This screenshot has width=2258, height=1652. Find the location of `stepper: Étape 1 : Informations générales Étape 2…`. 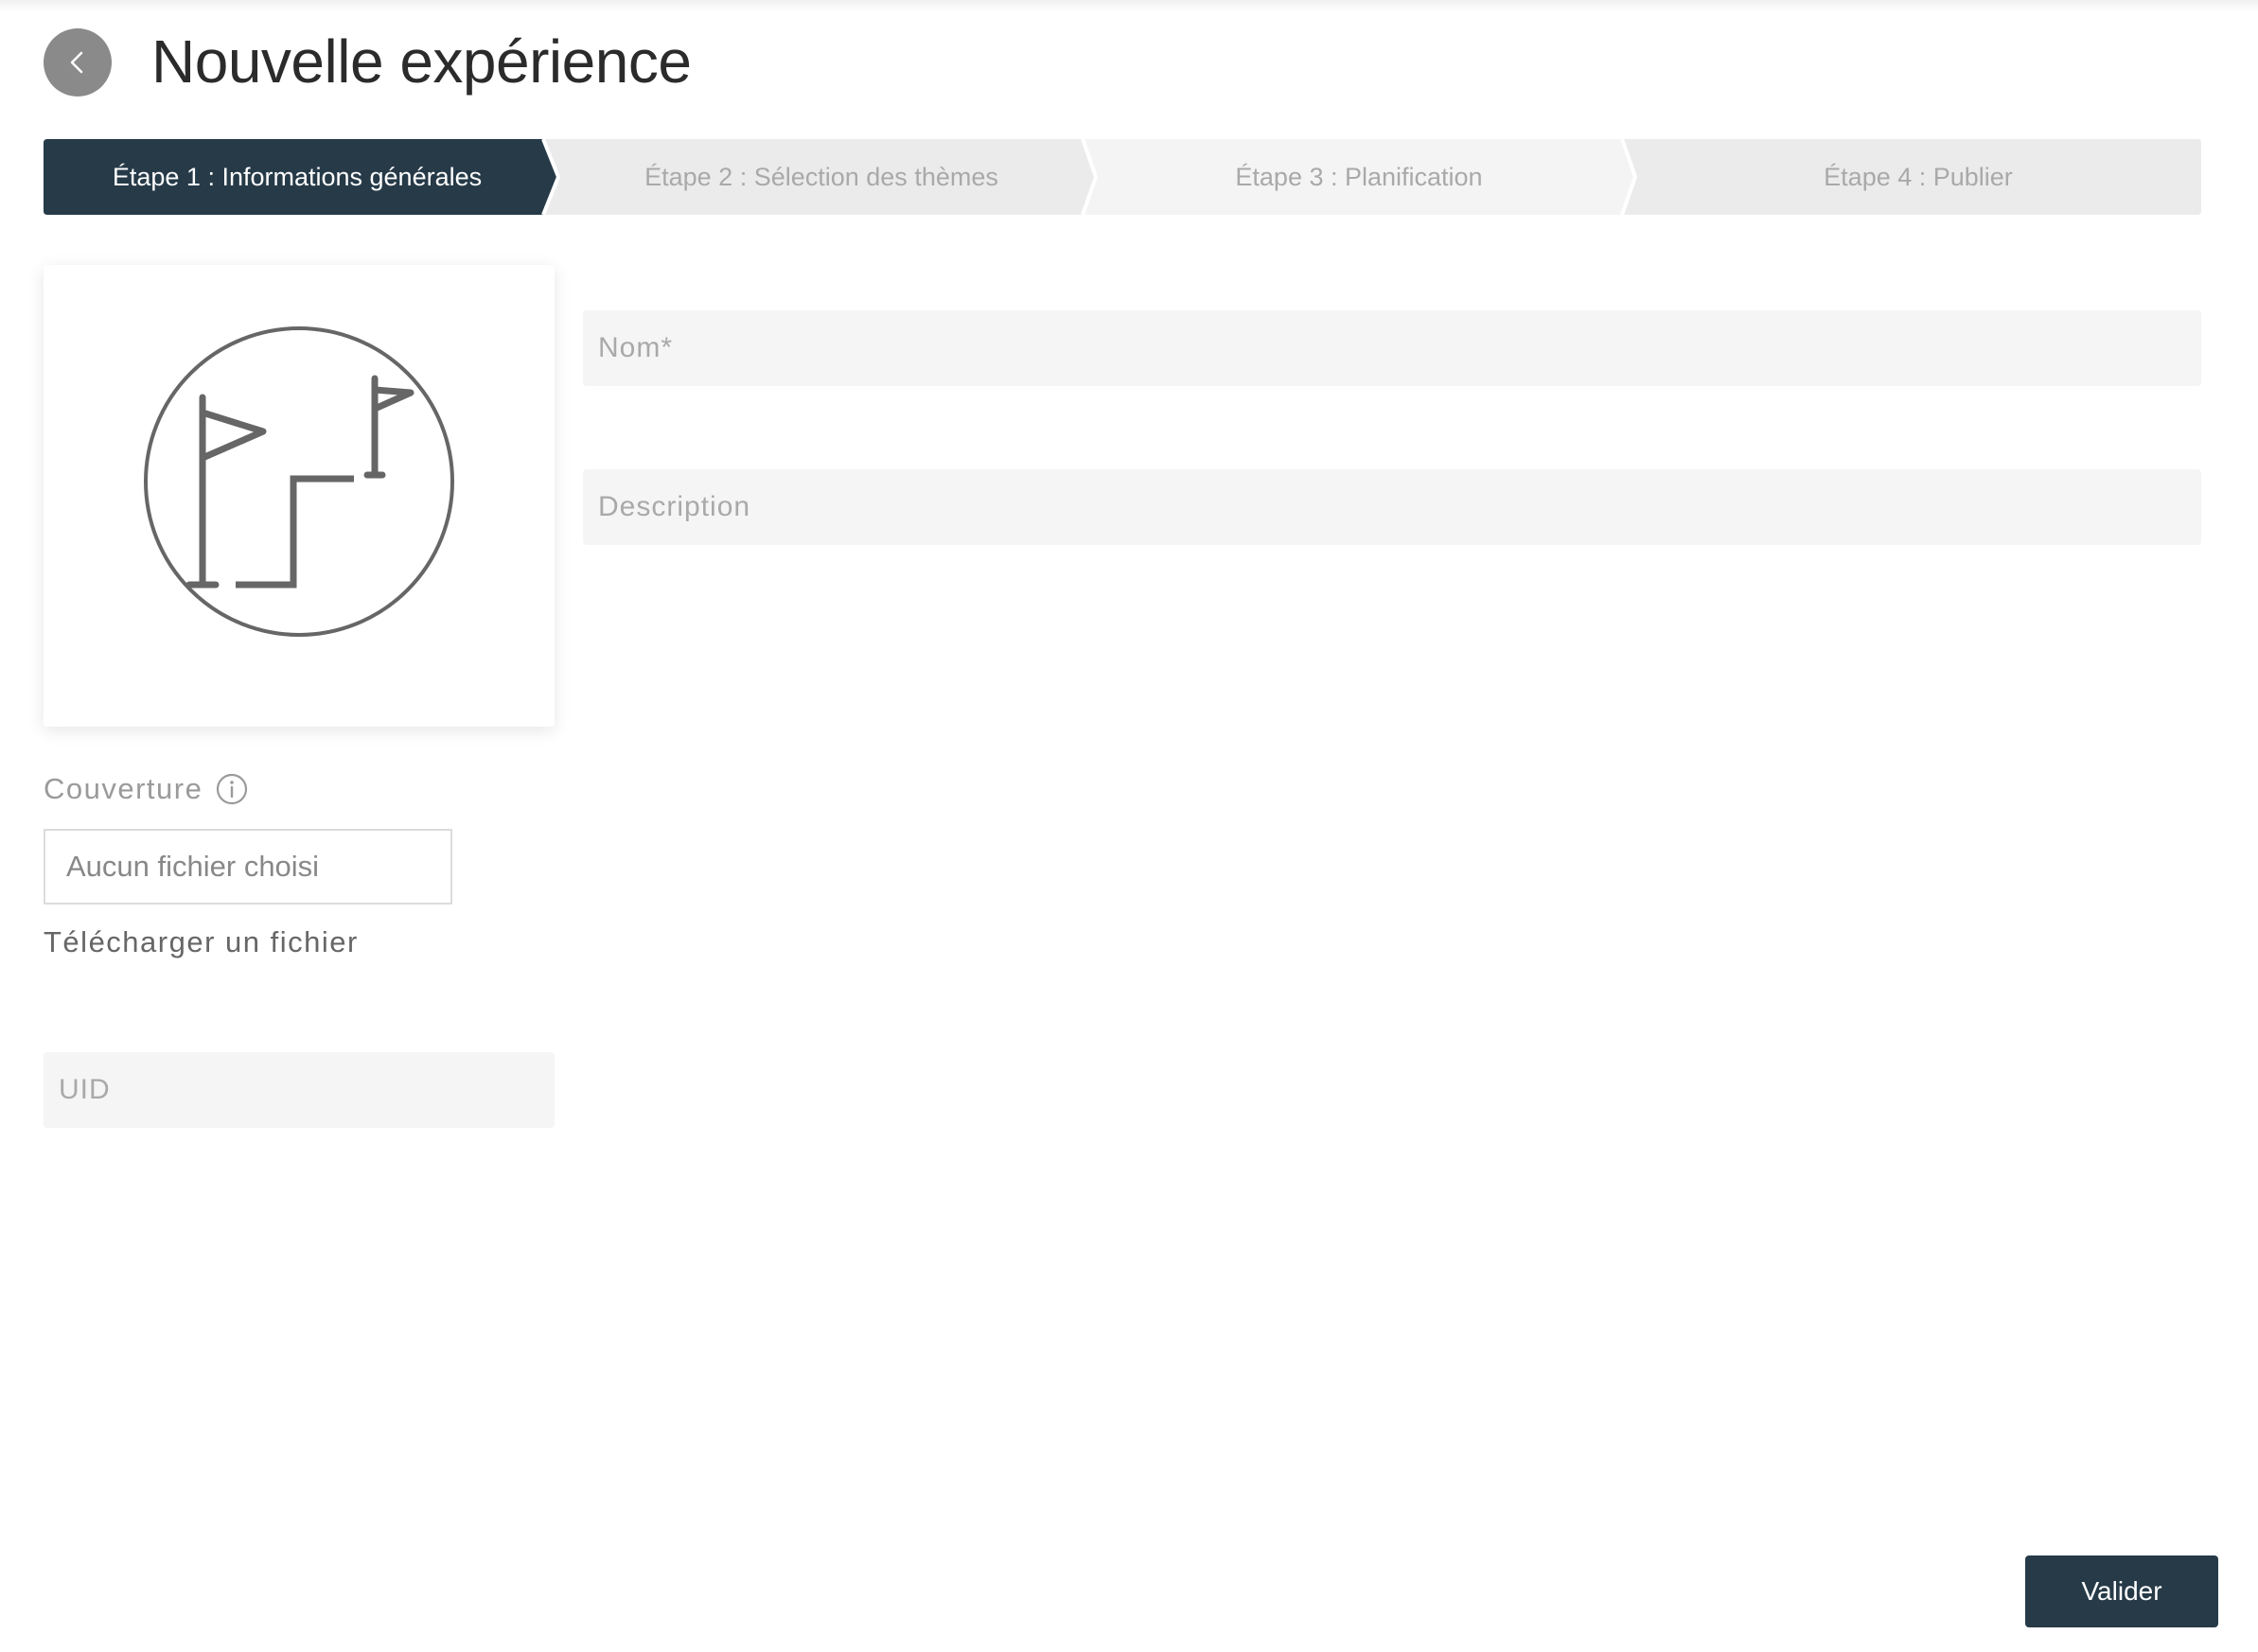

stepper: Étape 1 : Informations générales Étape 2… is located at coordinates (1122, 177).